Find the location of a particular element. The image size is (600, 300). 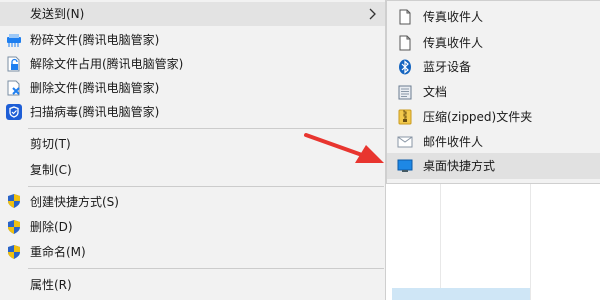

menu-item-properties: 属性(R) is located at coordinates (192, 285).